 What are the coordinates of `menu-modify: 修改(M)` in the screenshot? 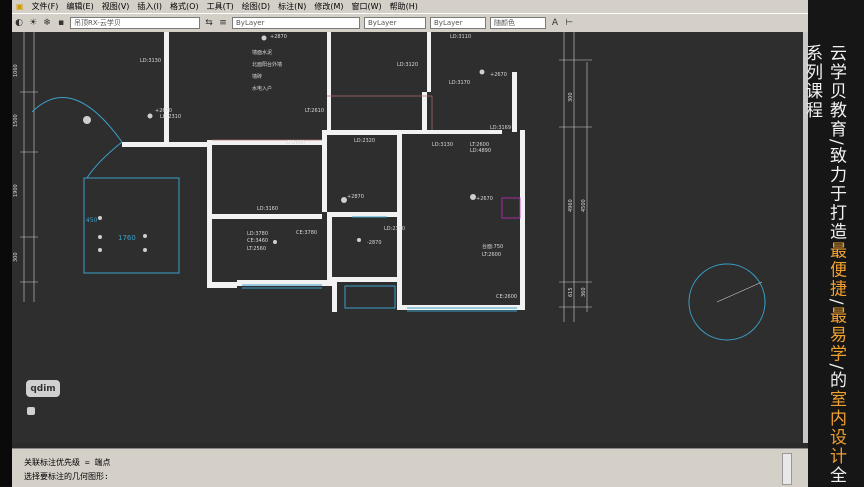 It's located at (328, 6).